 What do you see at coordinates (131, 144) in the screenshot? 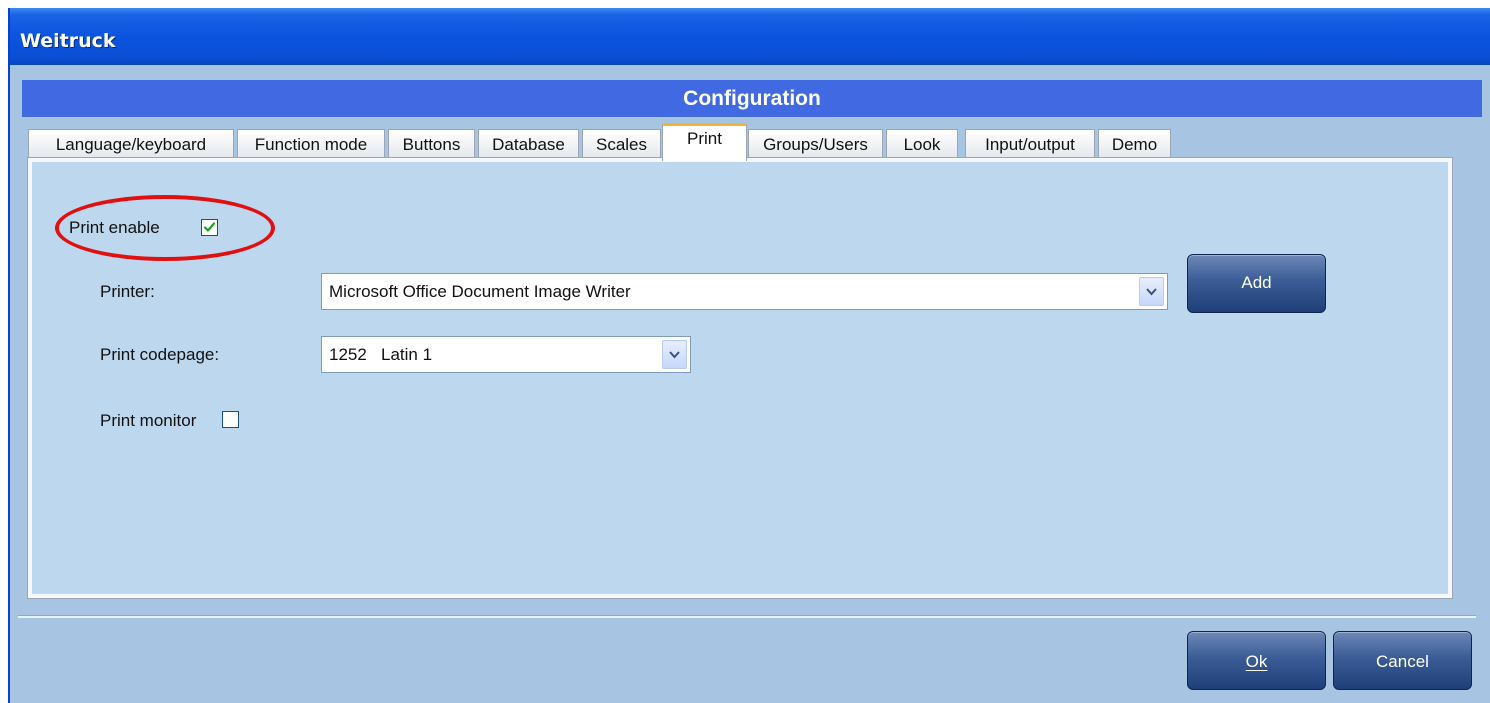
I see `tab-language-keyboard: Language/keyboard` at bounding box center [131, 144].